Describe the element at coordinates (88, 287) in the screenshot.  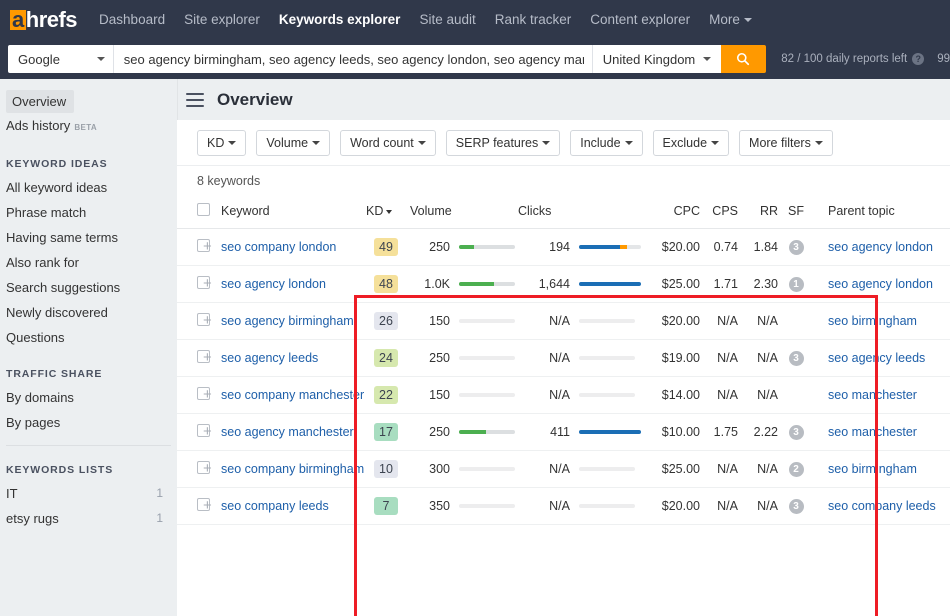
I see `sidebar-item-search-suggestions: Search suggestions` at that location.